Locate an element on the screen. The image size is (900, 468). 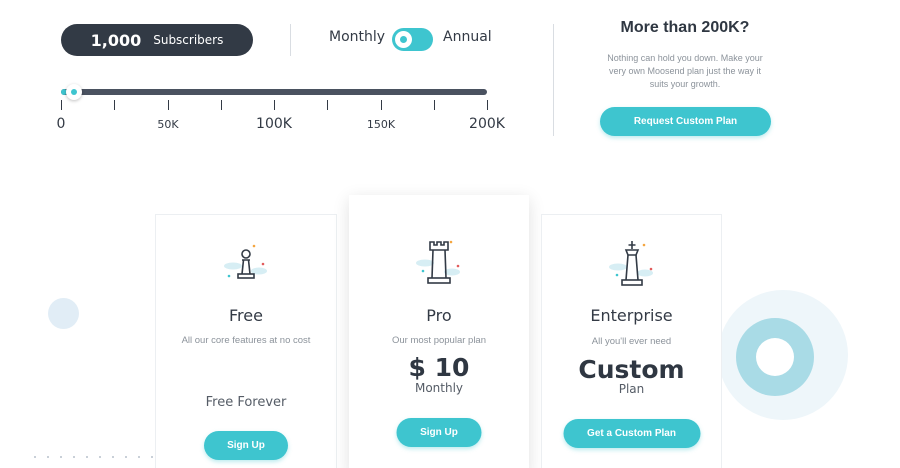
custom-plan-title: More than 200K? is located at coordinates (685, 27).